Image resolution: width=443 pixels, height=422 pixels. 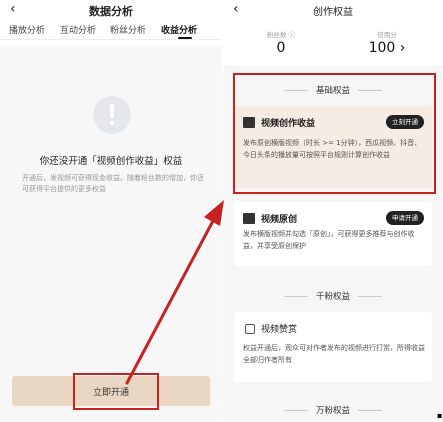 What do you see at coordinates (333, 12) in the screenshot?
I see `page-title: 创作权益` at bounding box center [333, 12].